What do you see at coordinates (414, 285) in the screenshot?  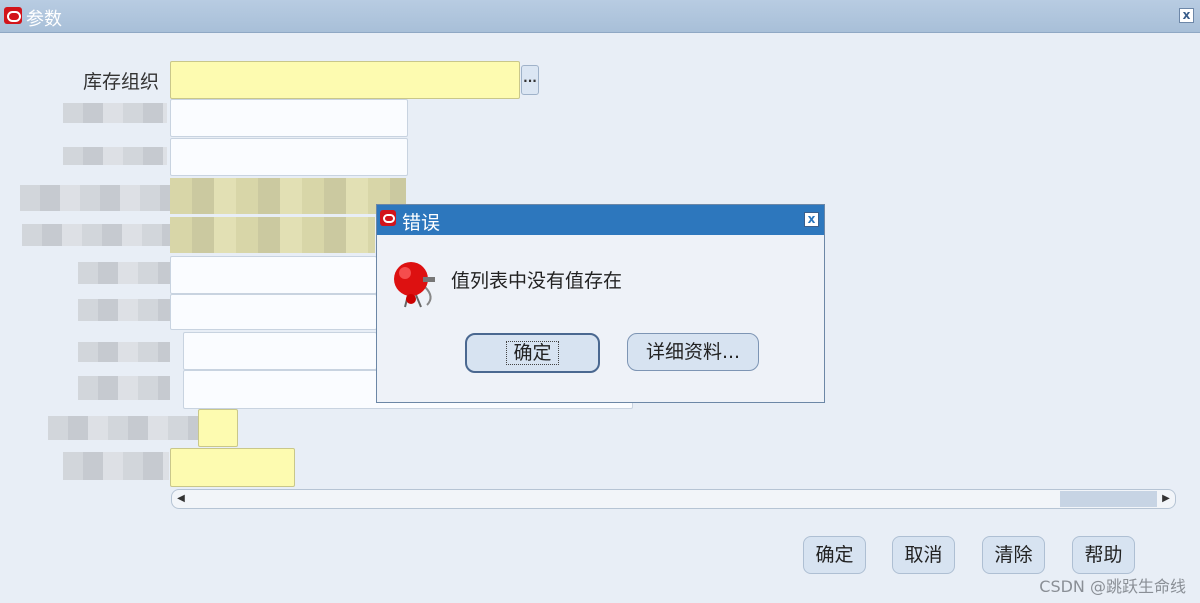 I see `alarm-bell-icon` at bounding box center [414, 285].